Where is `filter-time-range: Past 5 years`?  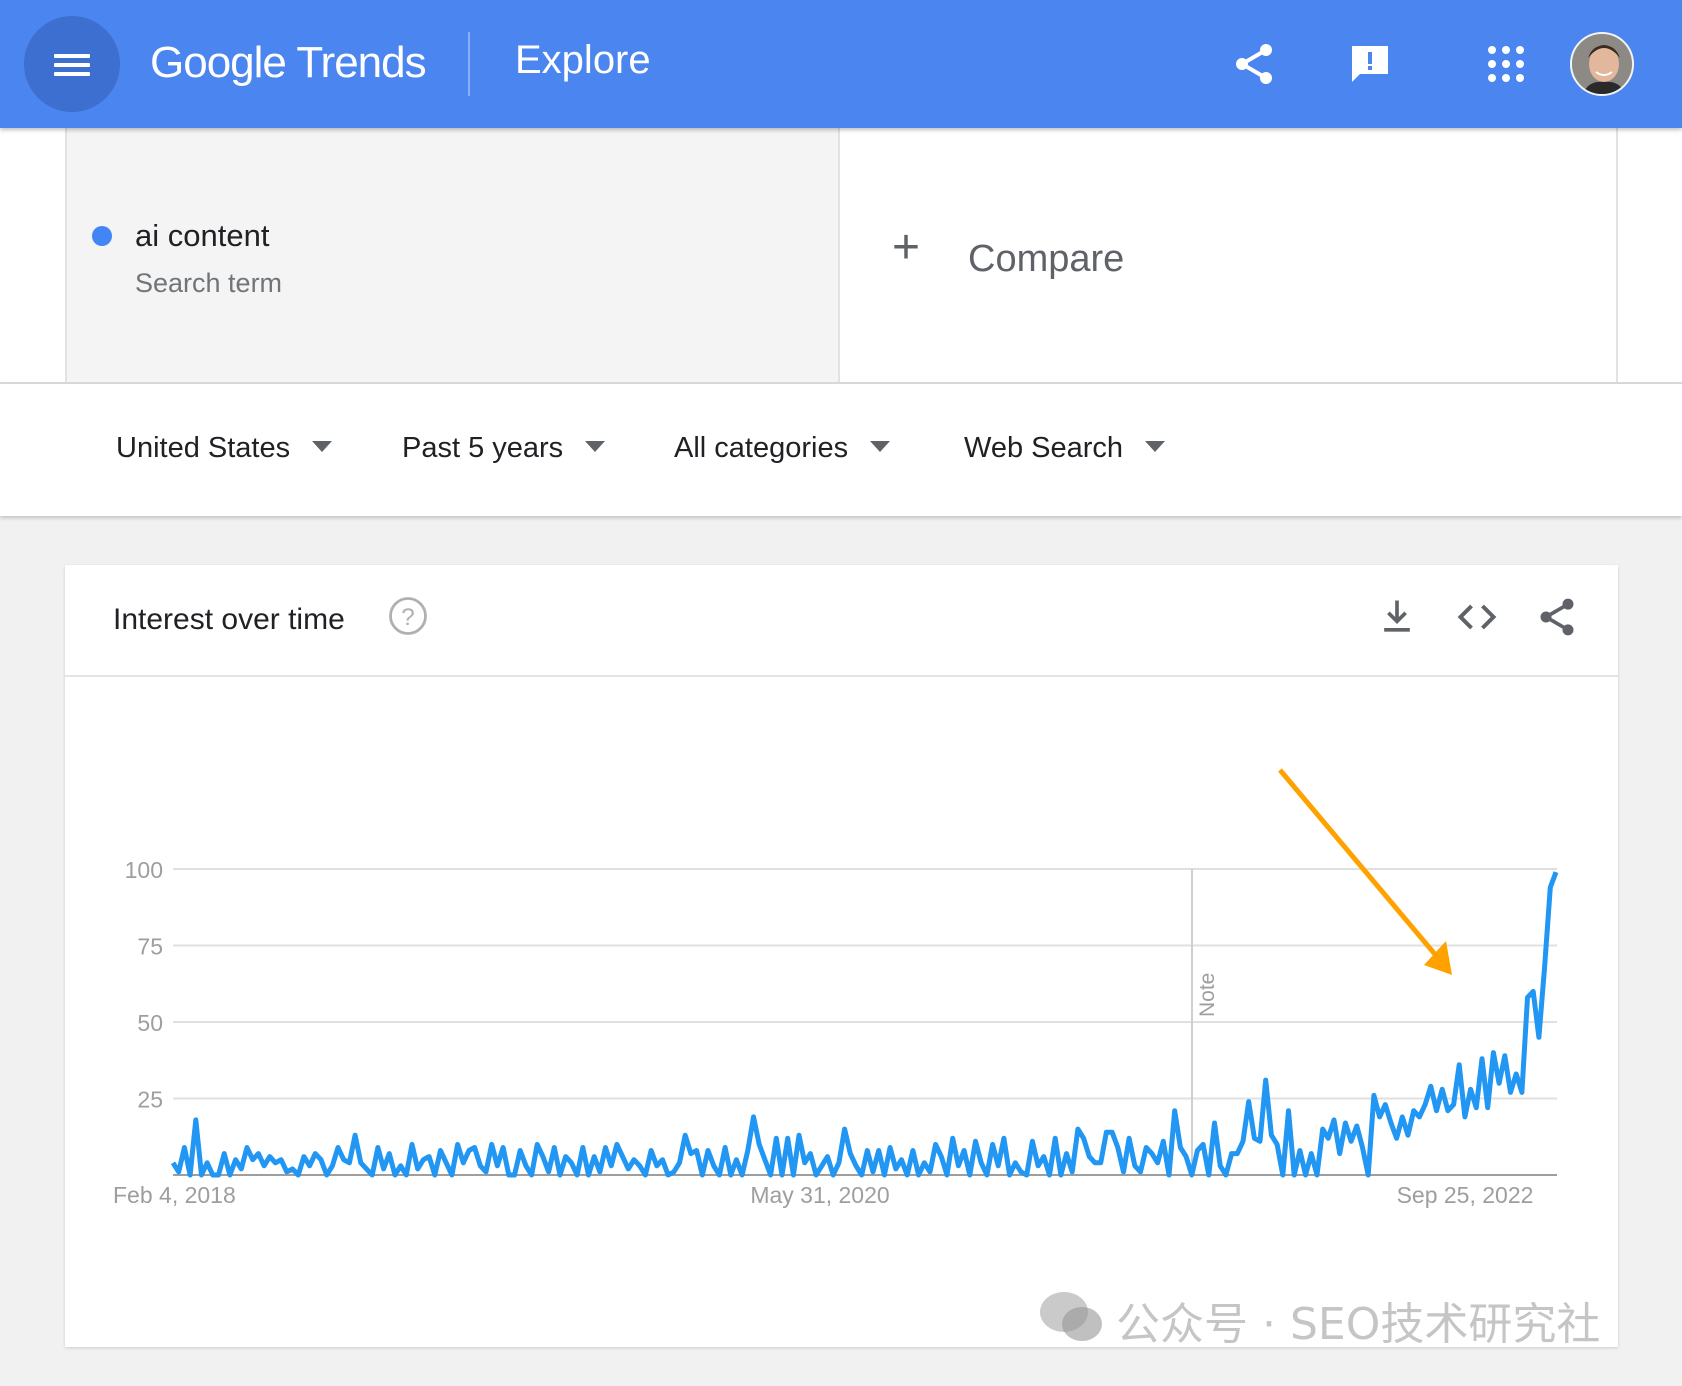 filter-time-range: Past 5 years is located at coordinates (503, 448).